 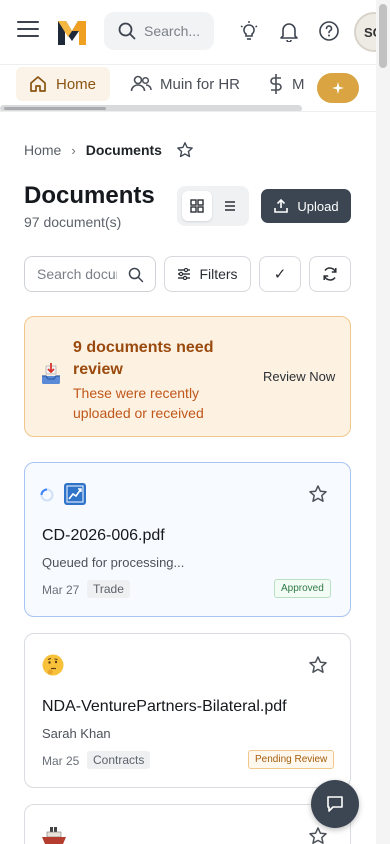 I want to click on grid-view-icon, so click(x=197, y=206).